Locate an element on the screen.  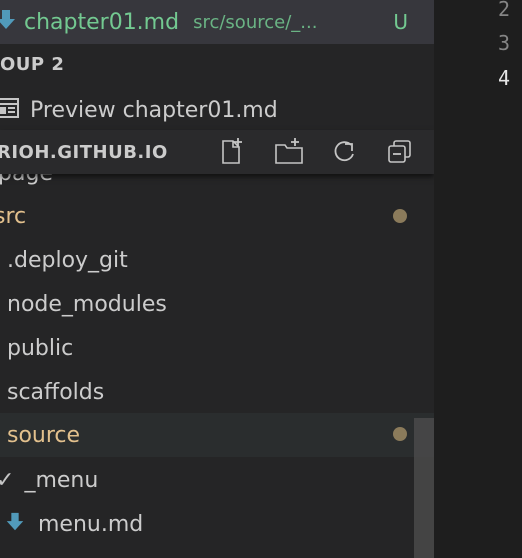
tree-item-label: menu.md is located at coordinates (91, 524).